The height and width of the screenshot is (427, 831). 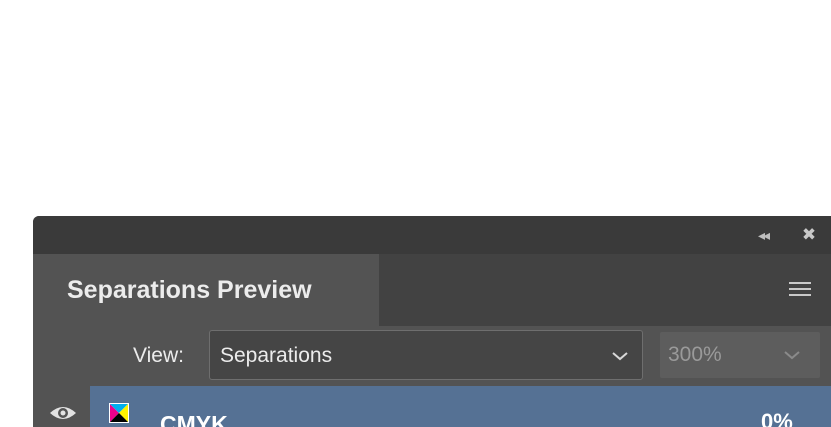 I want to click on separation-name: CMYK, so click(x=194, y=419).